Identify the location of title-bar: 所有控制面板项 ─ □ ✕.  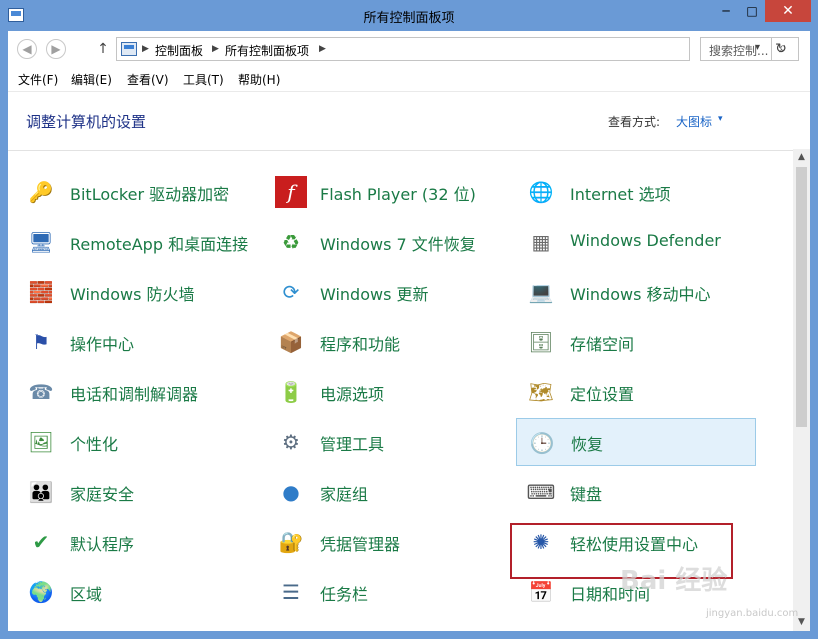
(409, 15).